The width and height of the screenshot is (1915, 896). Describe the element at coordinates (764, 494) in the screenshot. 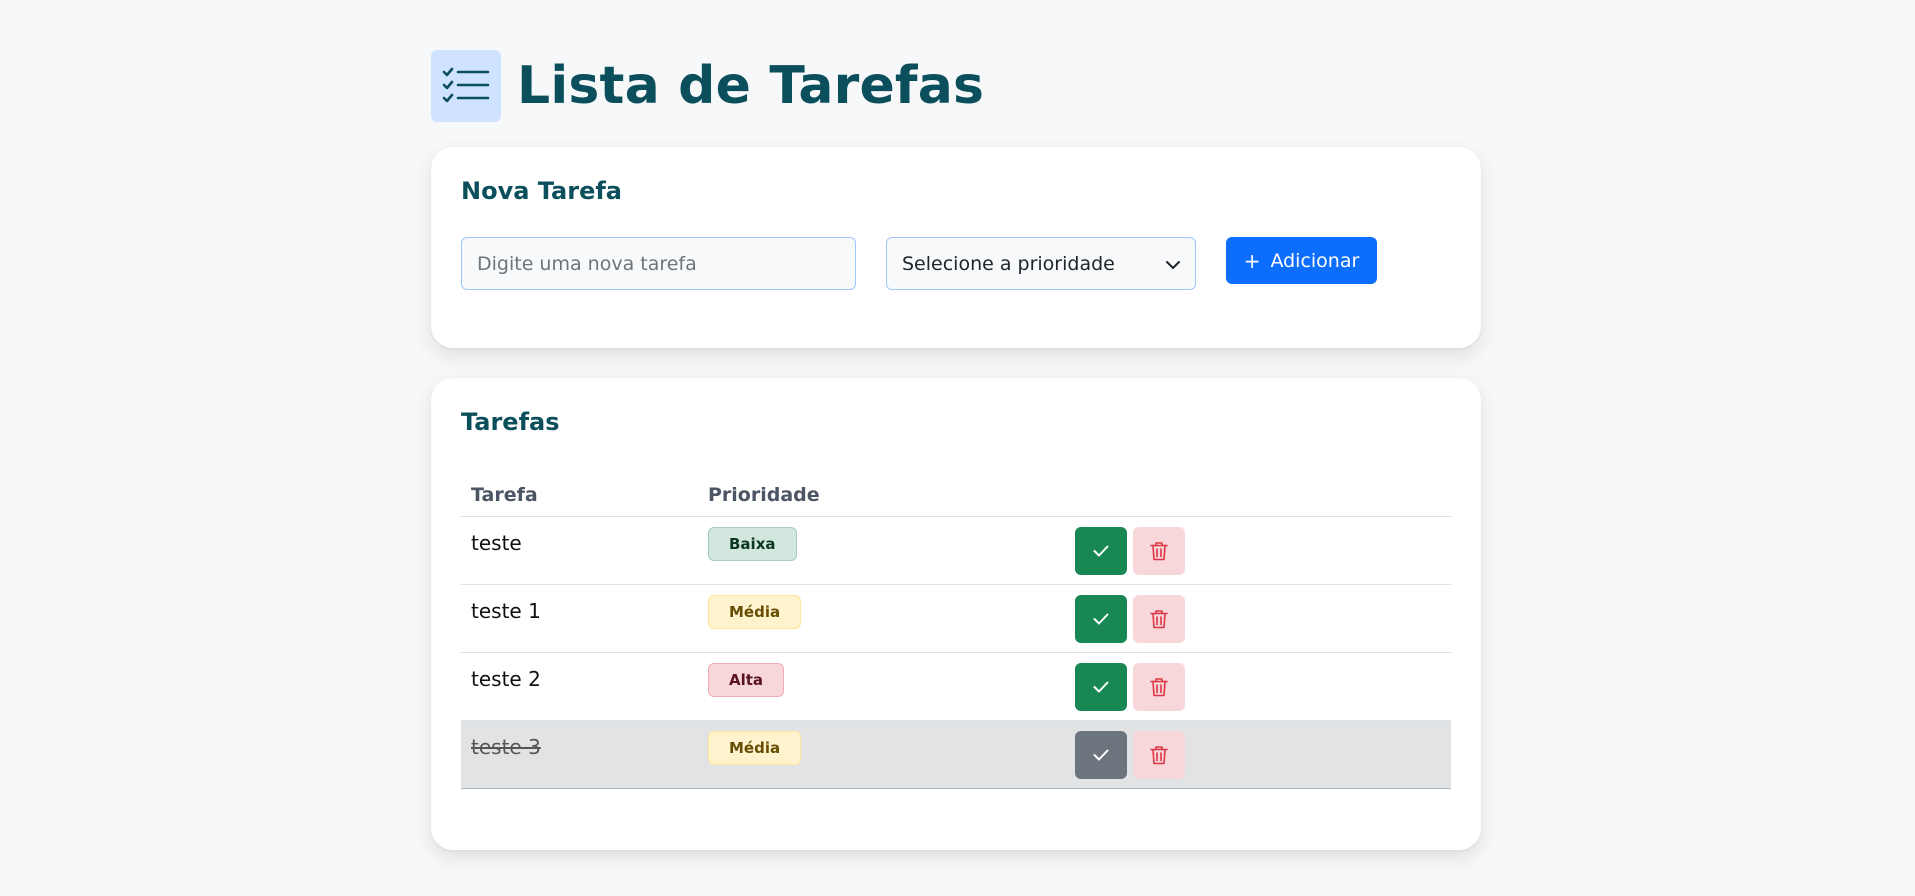

I see `column-header-priority: Prioridade` at that location.